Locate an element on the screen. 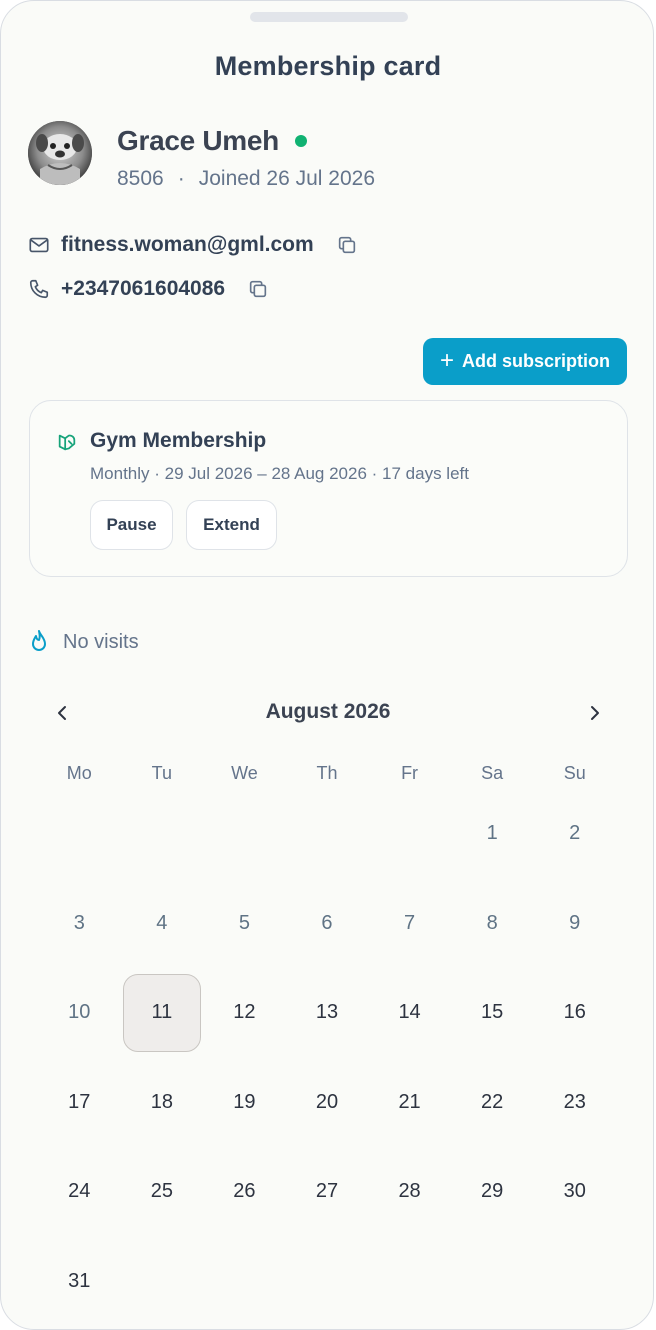 The width and height of the screenshot is (656, 1330). email-value: fitness.woman@gml.com is located at coordinates (187, 244).